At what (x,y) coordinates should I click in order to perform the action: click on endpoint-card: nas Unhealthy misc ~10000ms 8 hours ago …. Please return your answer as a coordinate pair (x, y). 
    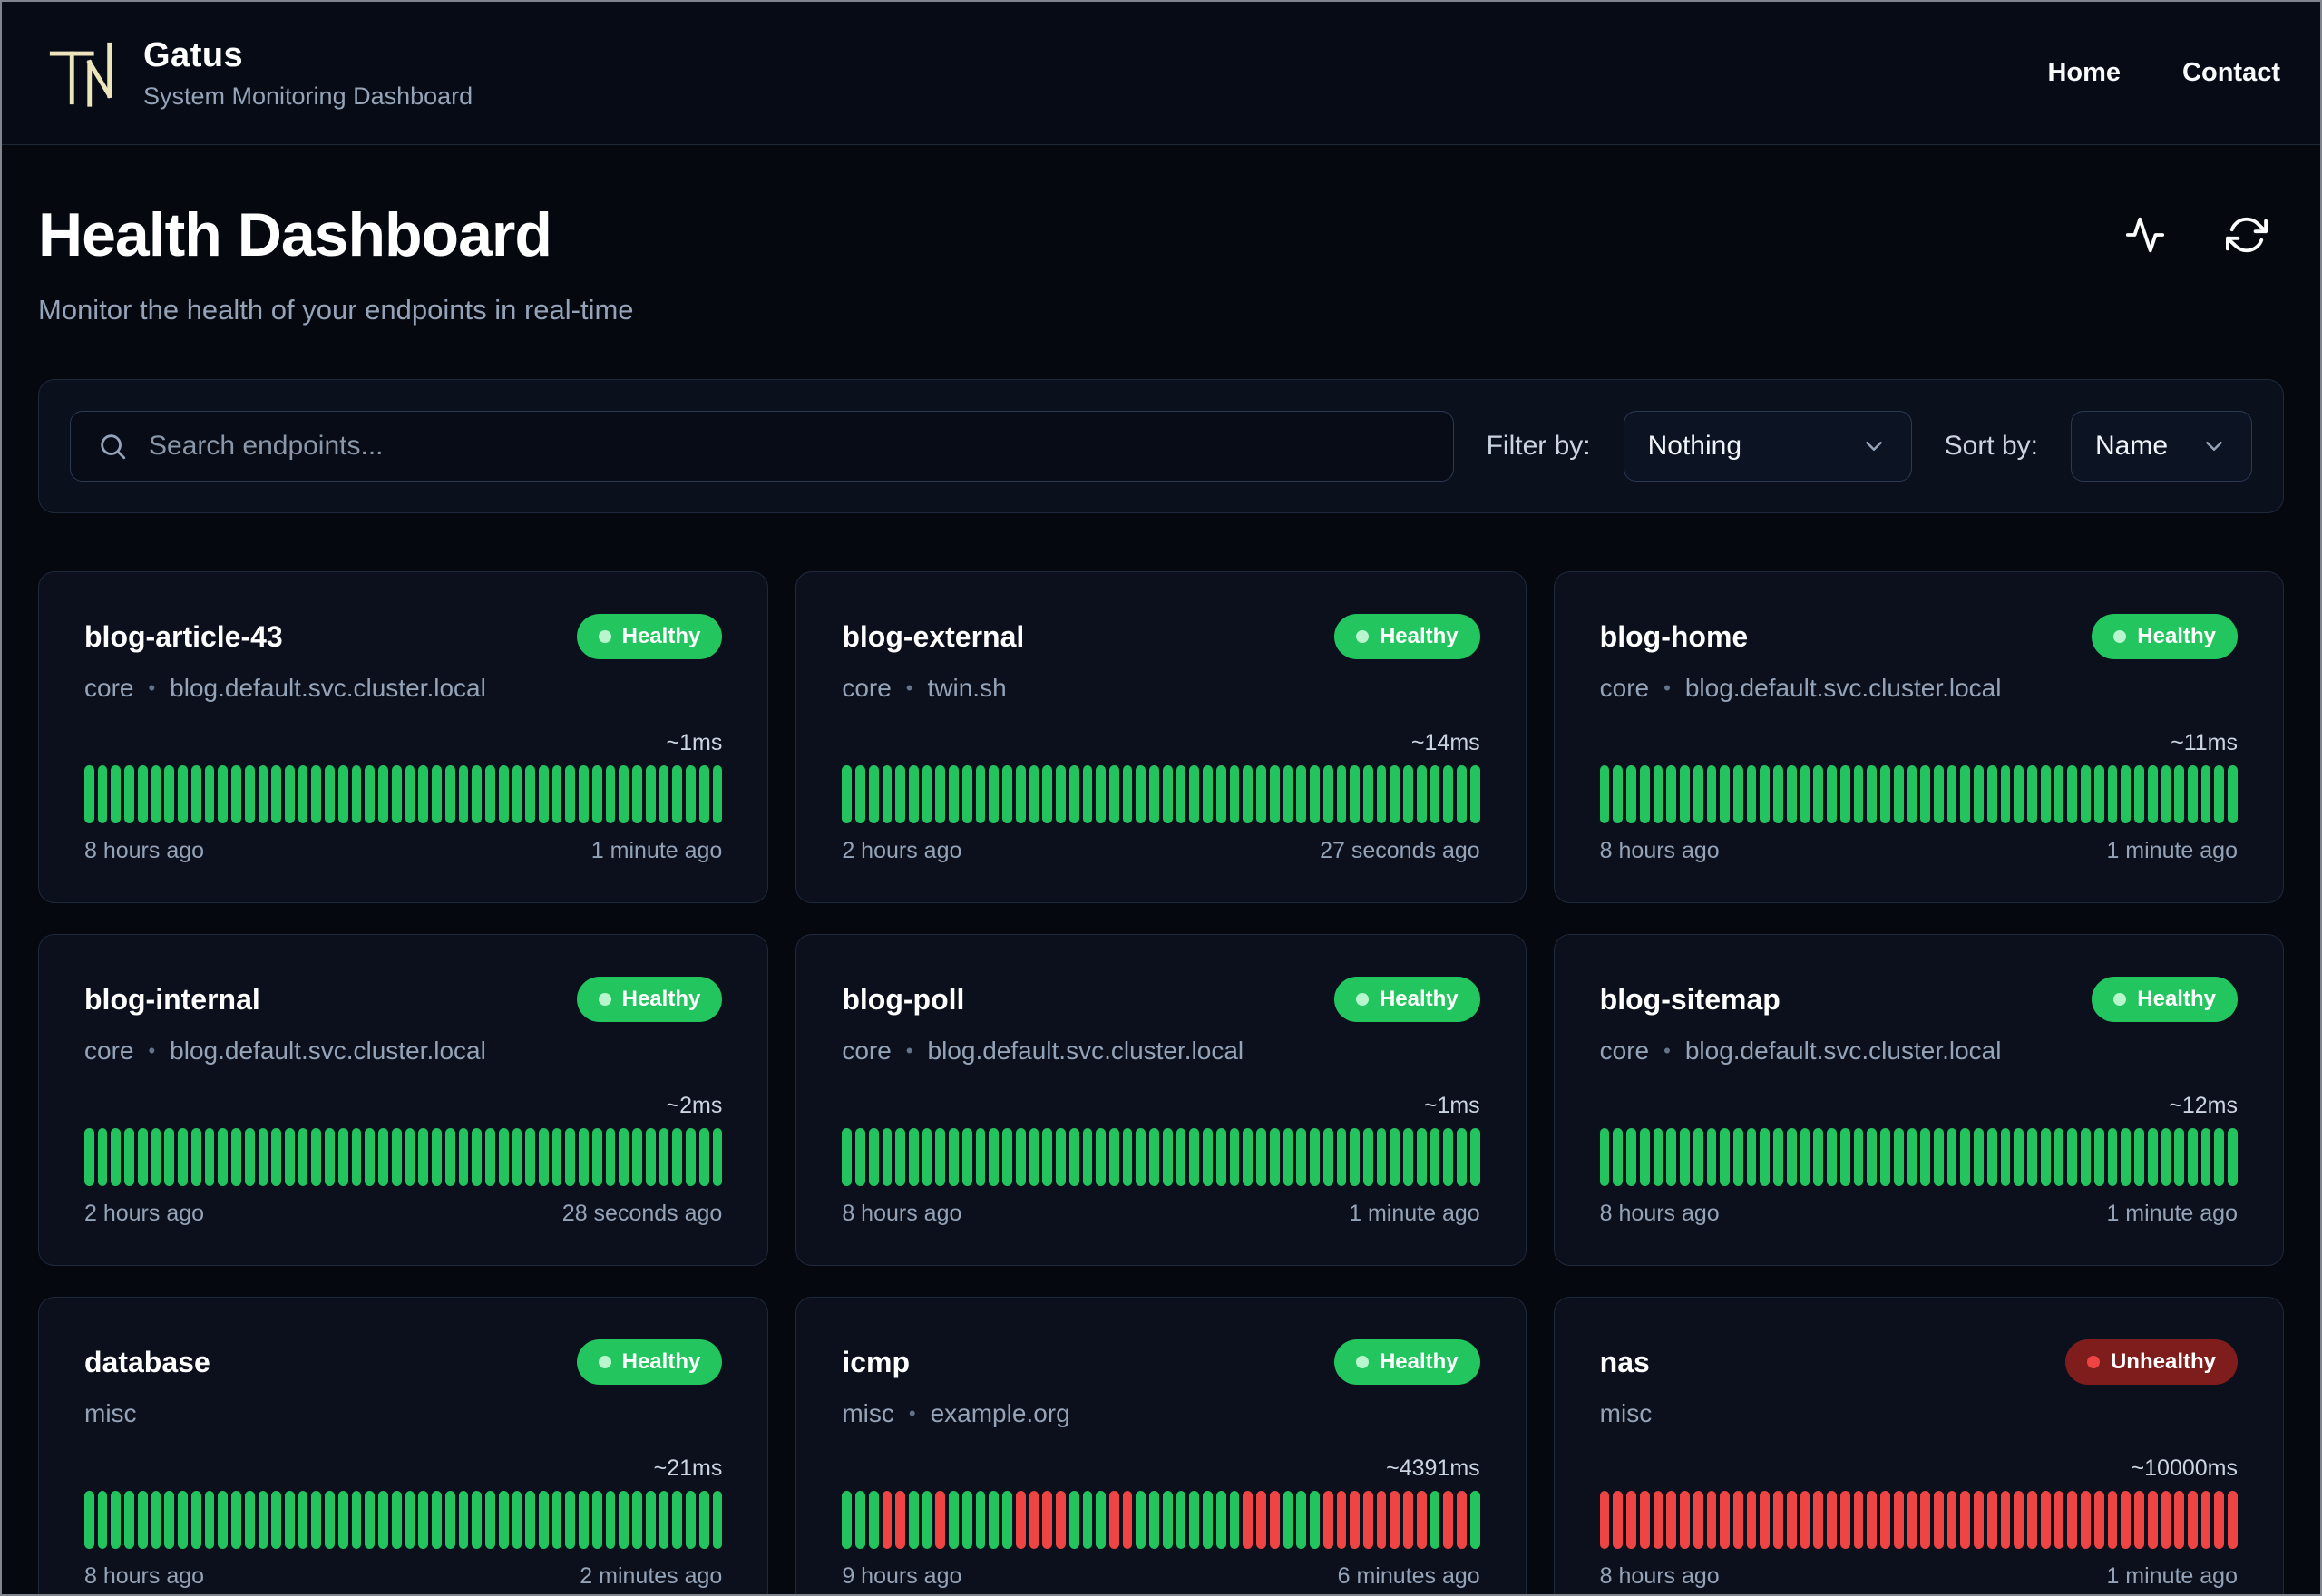
    Looking at the image, I should click on (1918, 1445).